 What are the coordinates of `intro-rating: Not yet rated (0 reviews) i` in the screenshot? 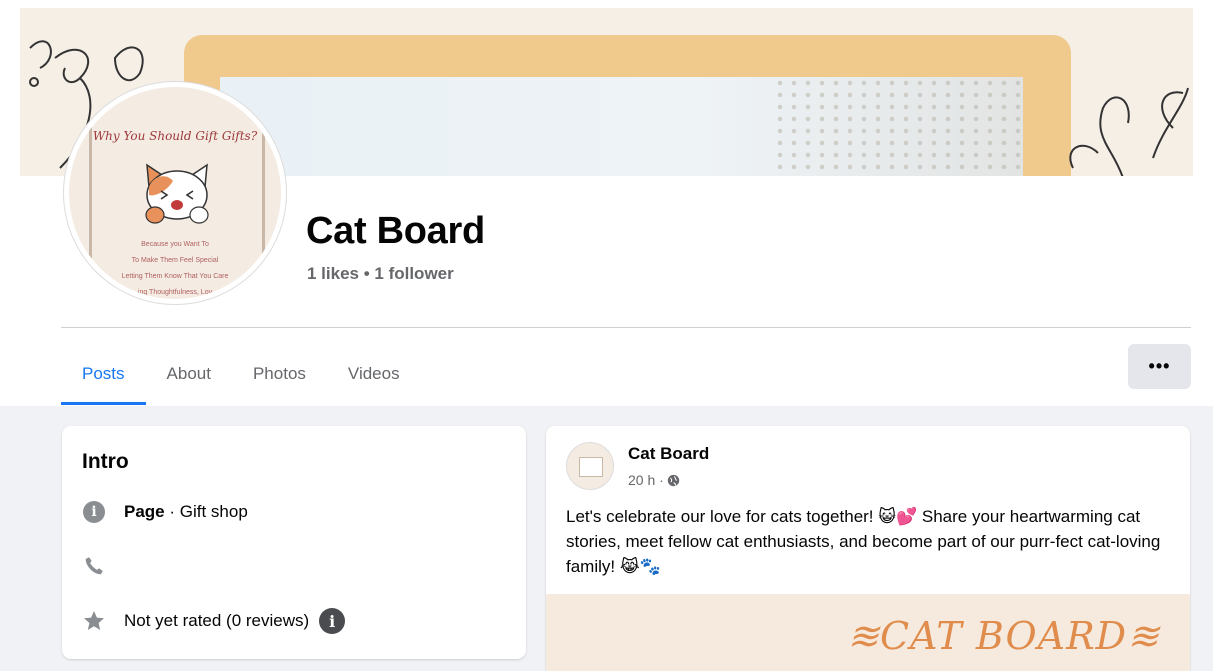 It's located at (214, 621).